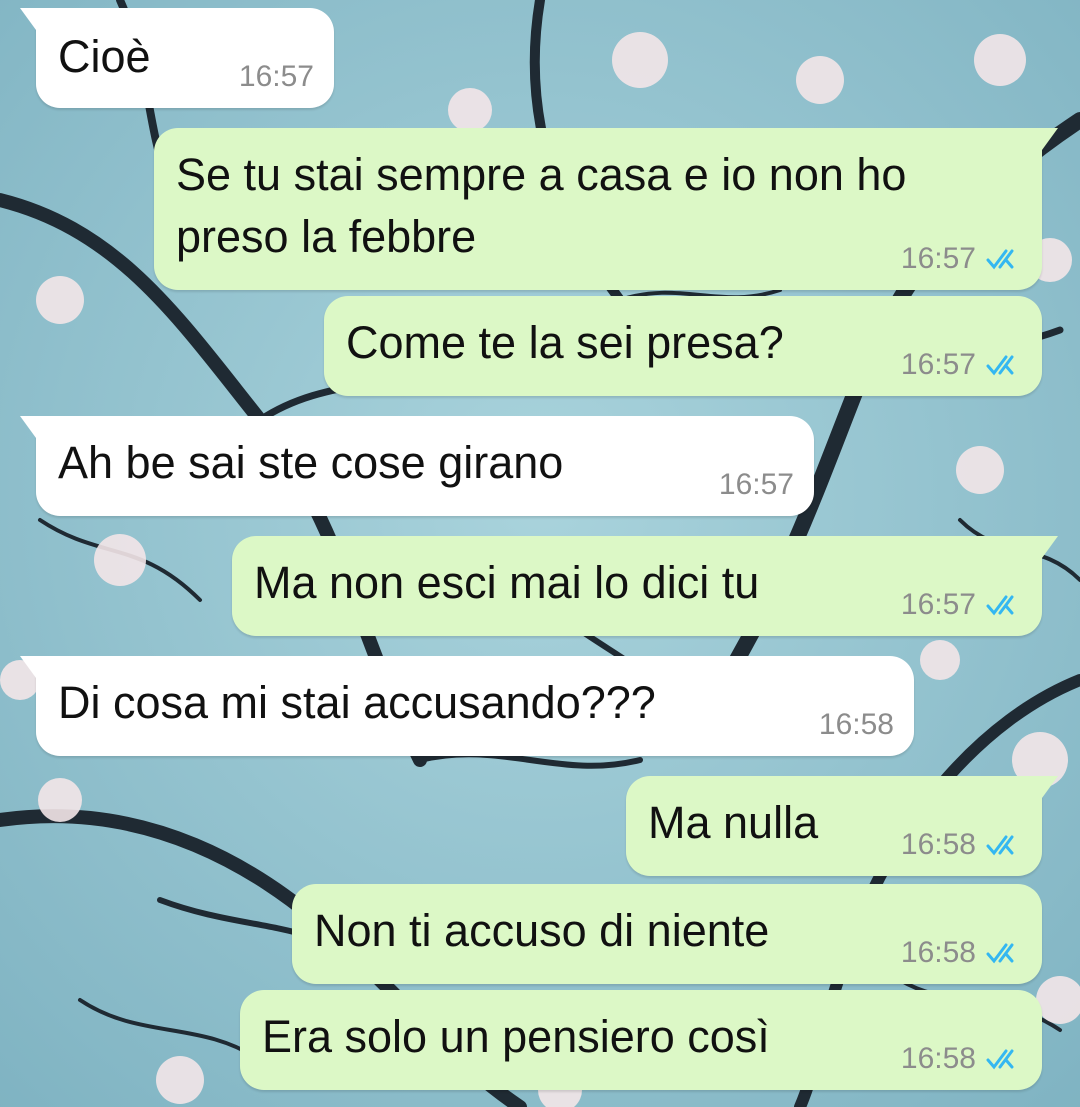 This screenshot has width=1080, height=1107. I want to click on message-bubble-incoming: Ah be sai ste cose girano 16:57, so click(417, 466).